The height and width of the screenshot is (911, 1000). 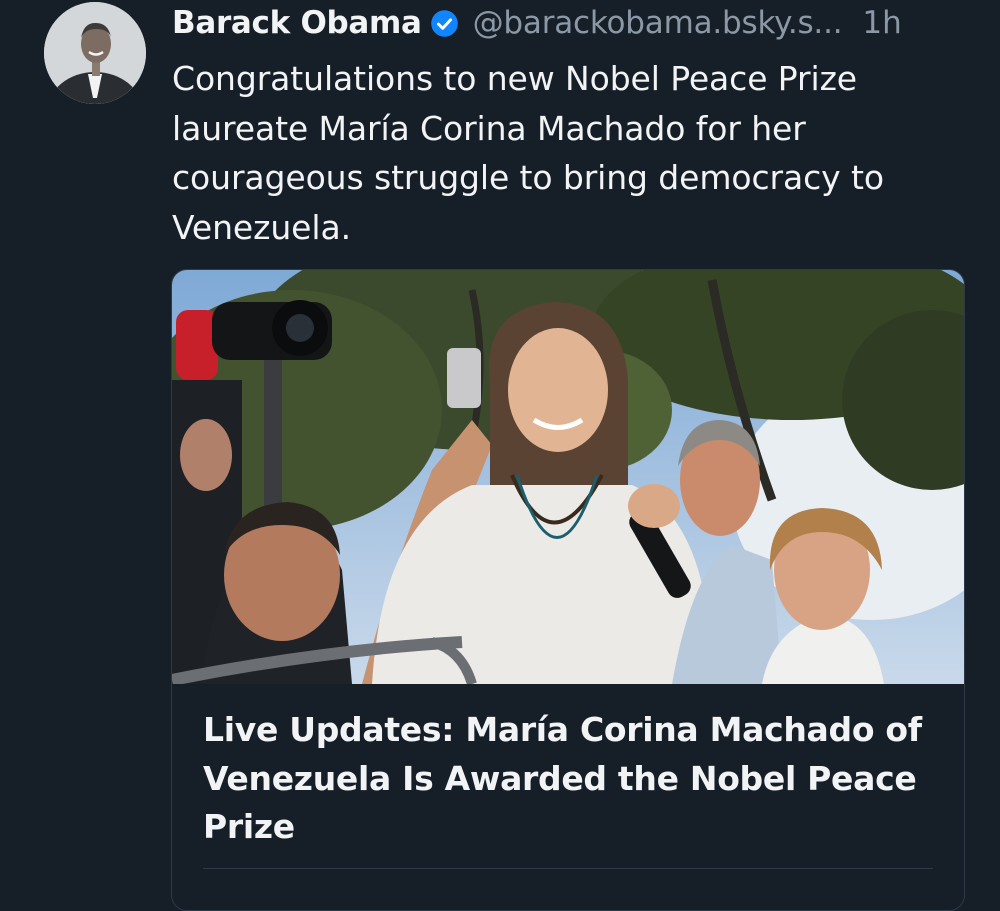 What do you see at coordinates (444, 23) in the screenshot?
I see `verified-badge-icon` at bounding box center [444, 23].